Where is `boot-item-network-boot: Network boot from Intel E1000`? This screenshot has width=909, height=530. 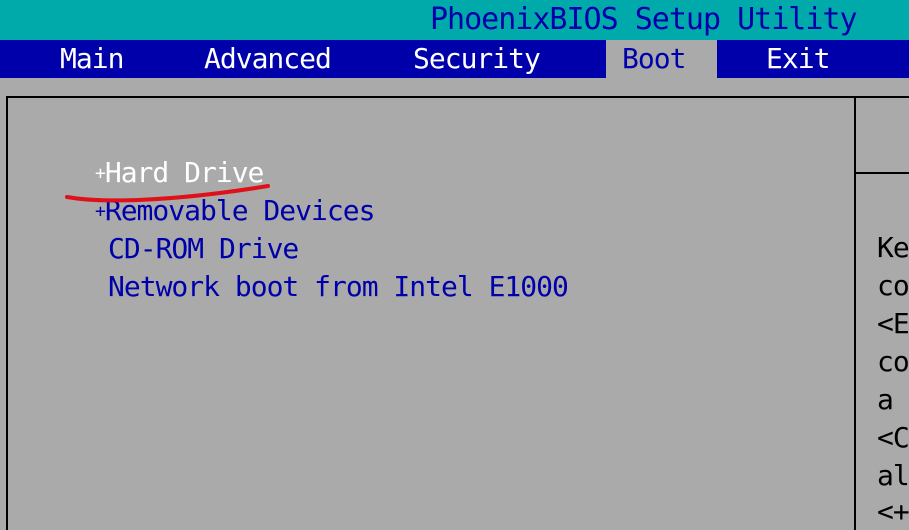 boot-item-network-boot: Network boot from Intel E1000 is located at coordinates (338, 287).